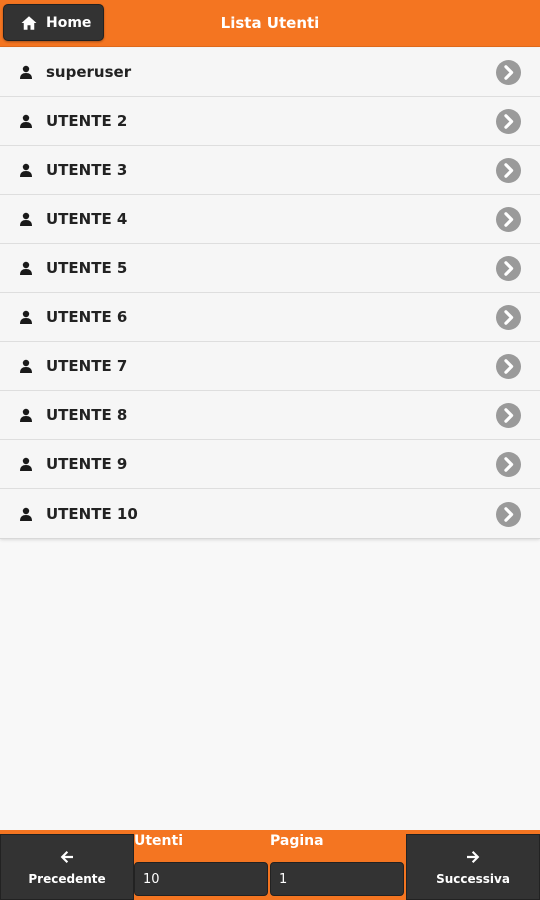 Image resolution: width=540 pixels, height=900 pixels. I want to click on arrow-right-icon, so click(473, 857).